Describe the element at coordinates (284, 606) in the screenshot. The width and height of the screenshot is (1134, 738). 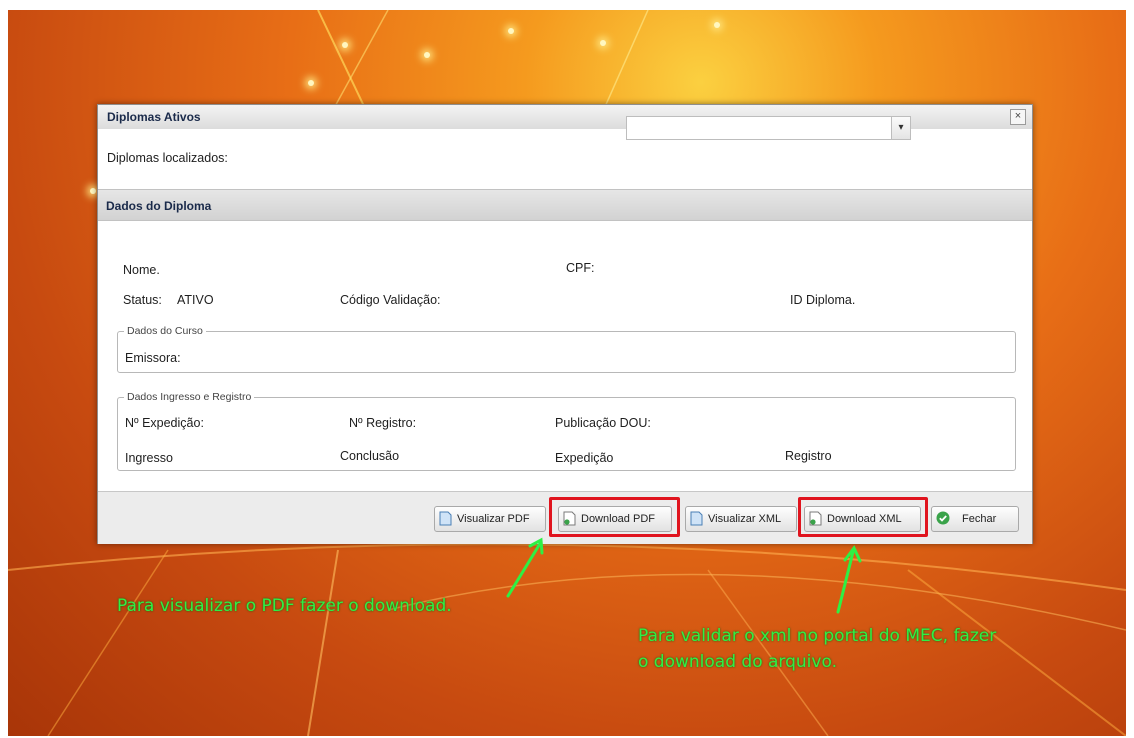
I see `pdf-annotation: Para visualizar o PDF fazer o download.` at that location.